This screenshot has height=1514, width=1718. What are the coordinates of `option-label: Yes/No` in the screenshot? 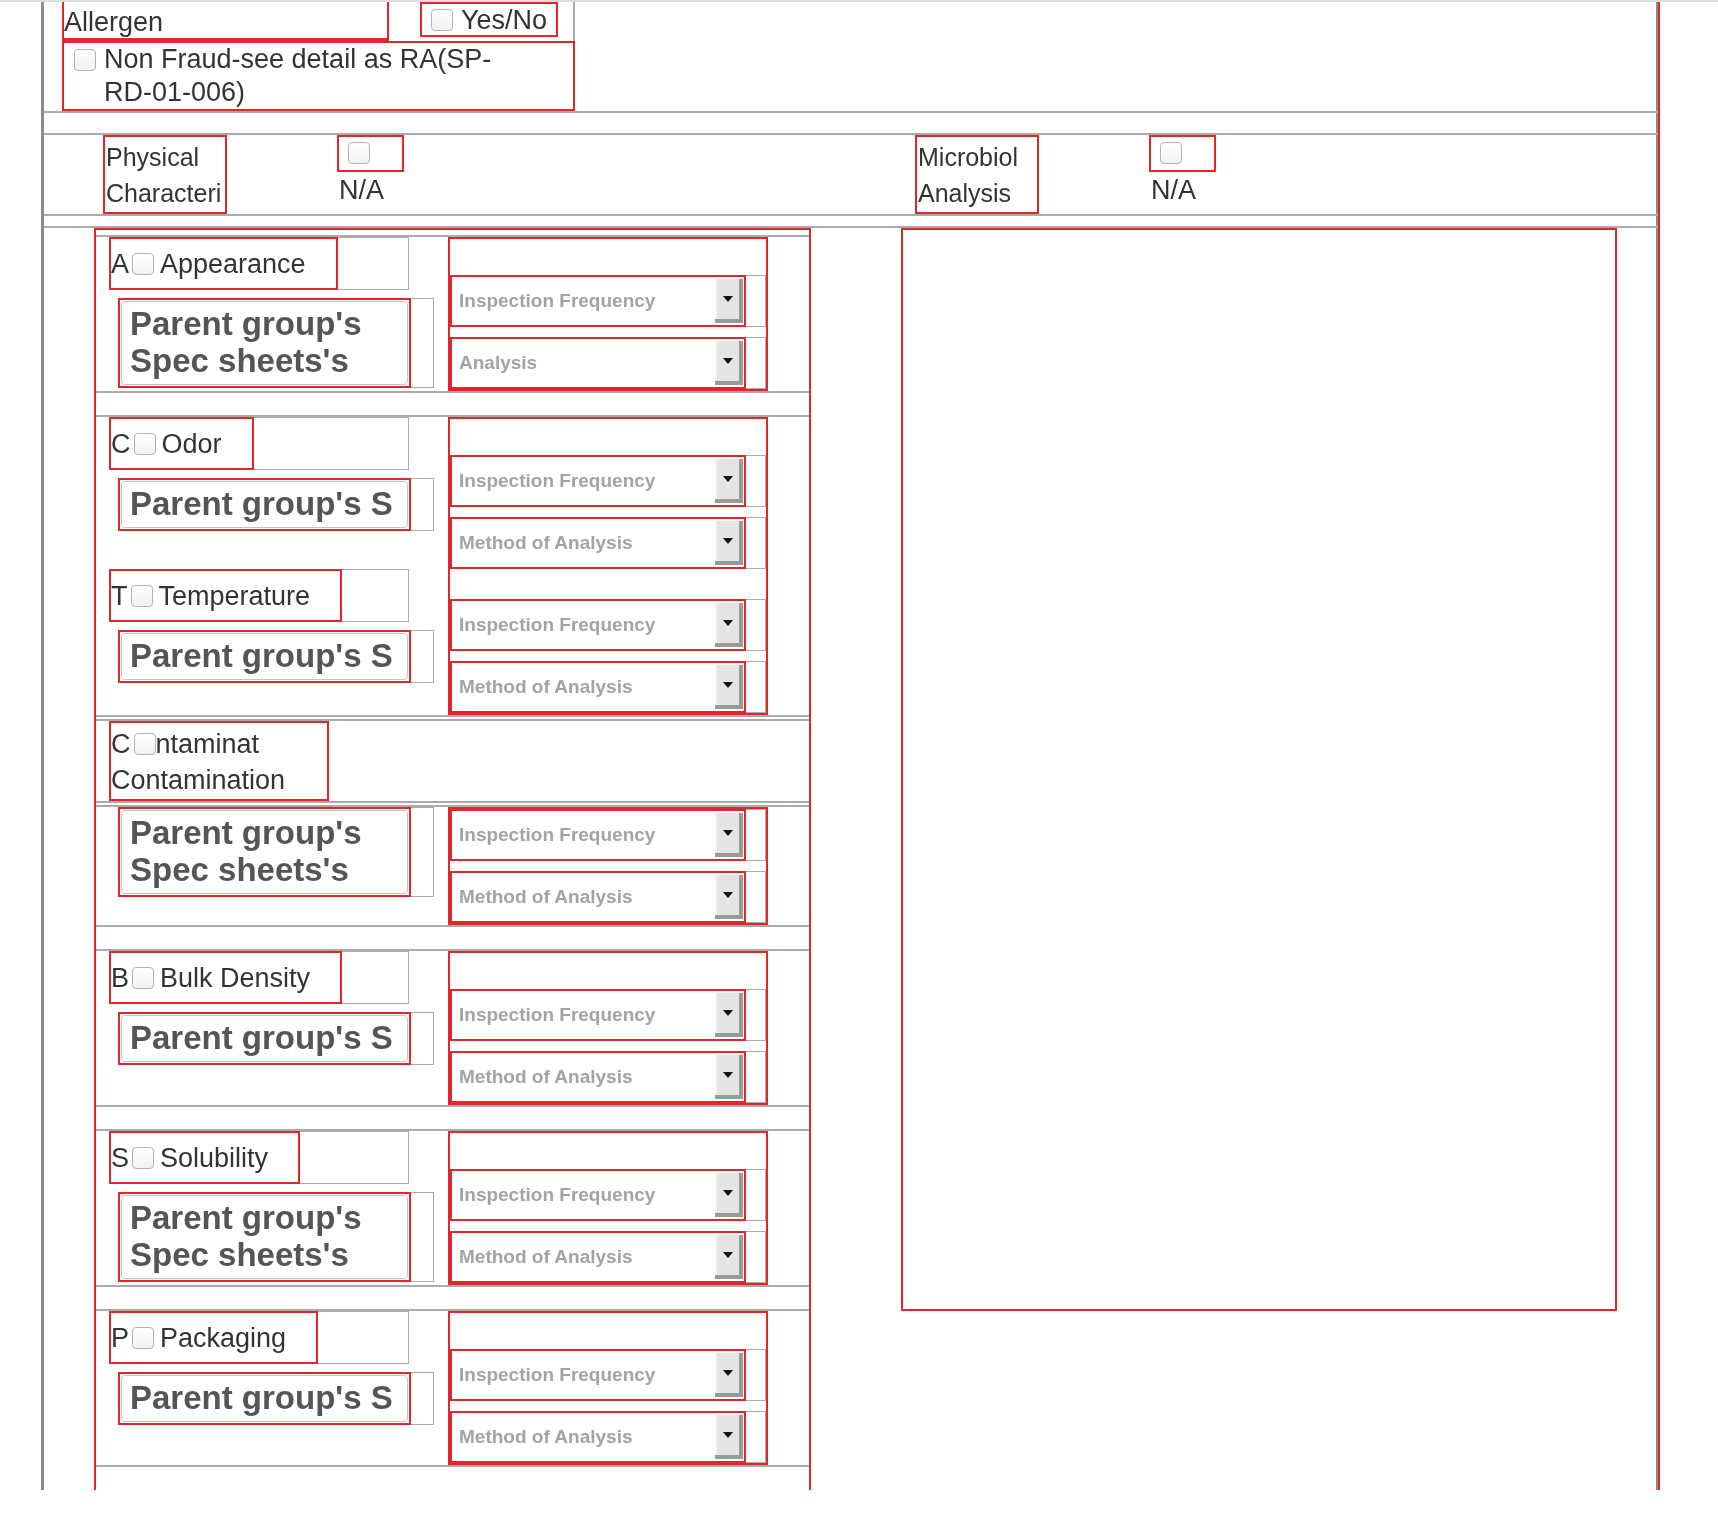 It's located at (504, 19).